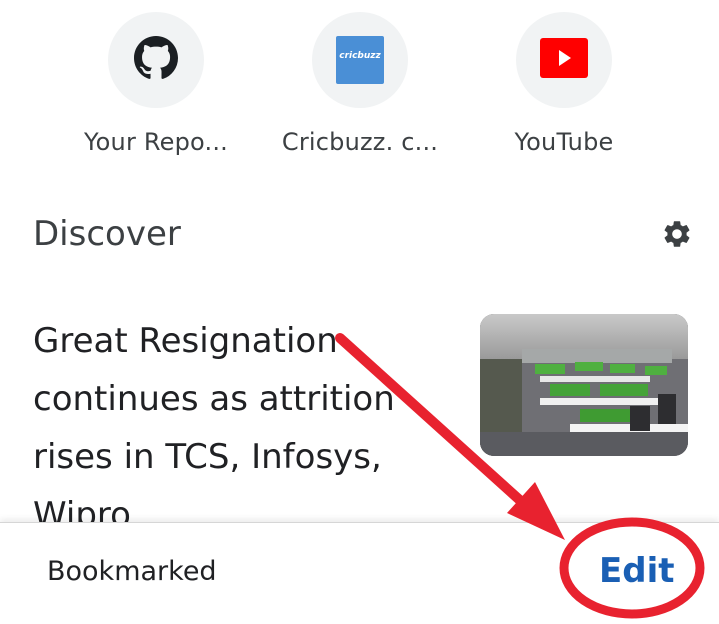 This screenshot has width=719, height=624. What do you see at coordinates (636, 571) in the screenshot?
I see `edit-button: Edit` at bounding box center [636, 571].